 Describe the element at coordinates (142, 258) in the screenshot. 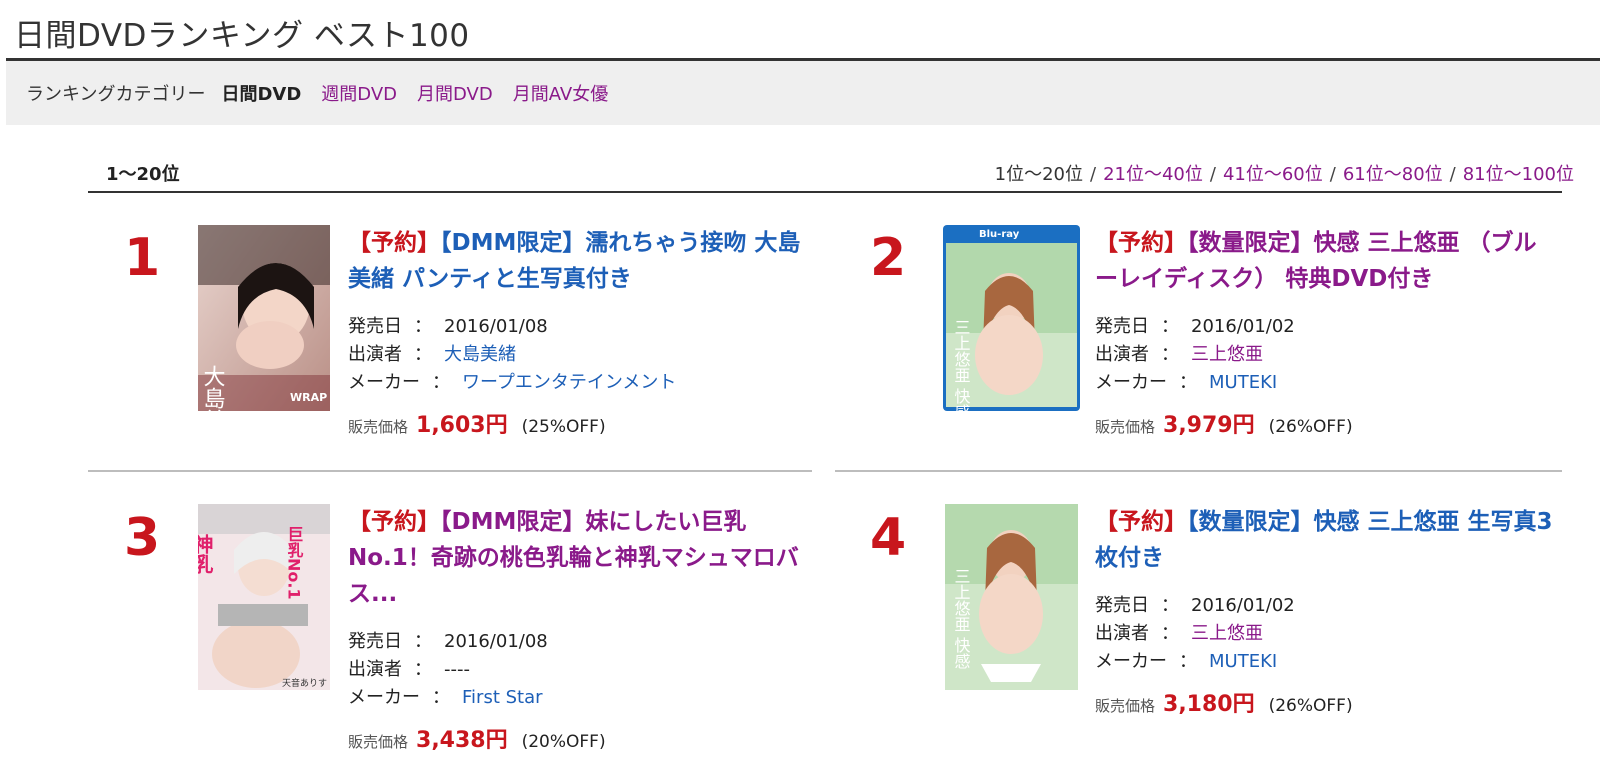

I see `rank-number: 1` at that location.